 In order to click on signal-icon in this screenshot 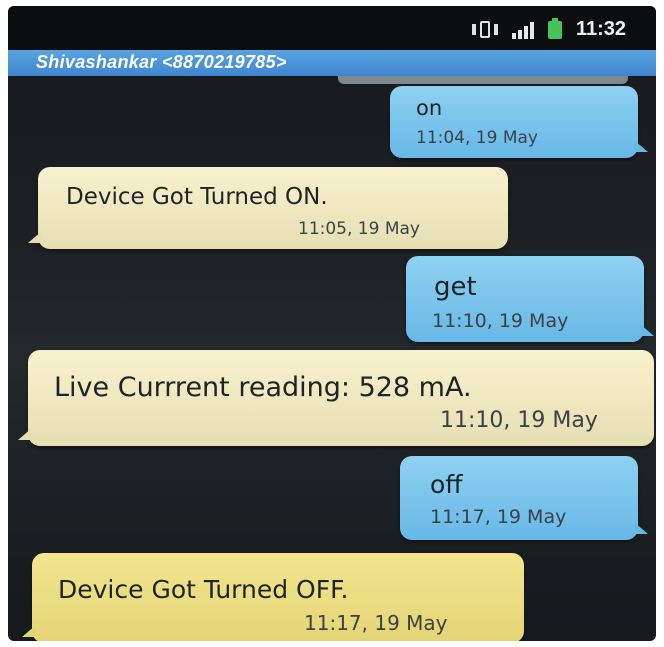, I will do `click(522, 30)`.